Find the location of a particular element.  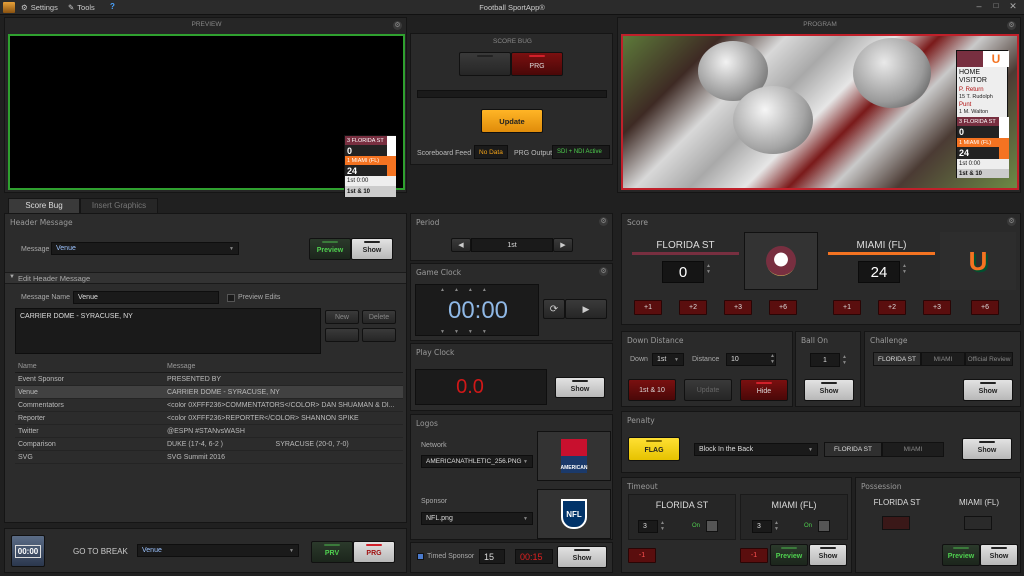

maximize-button: □ is located at coordinates (996, 7).